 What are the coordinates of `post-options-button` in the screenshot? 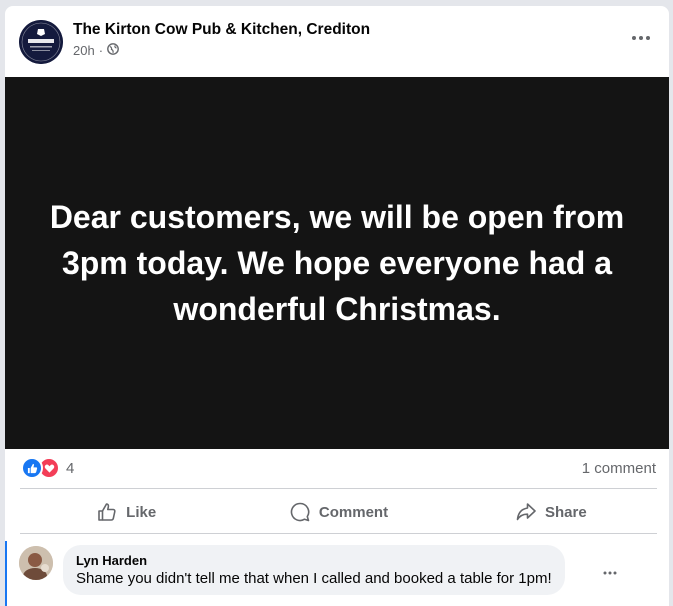 It's located at (641, 38).